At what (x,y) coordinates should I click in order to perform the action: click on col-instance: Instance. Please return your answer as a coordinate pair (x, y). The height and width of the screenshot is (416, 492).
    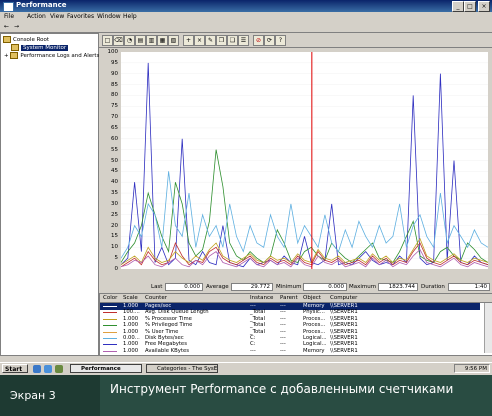
    Looking at the image, I should click on (261, 298).